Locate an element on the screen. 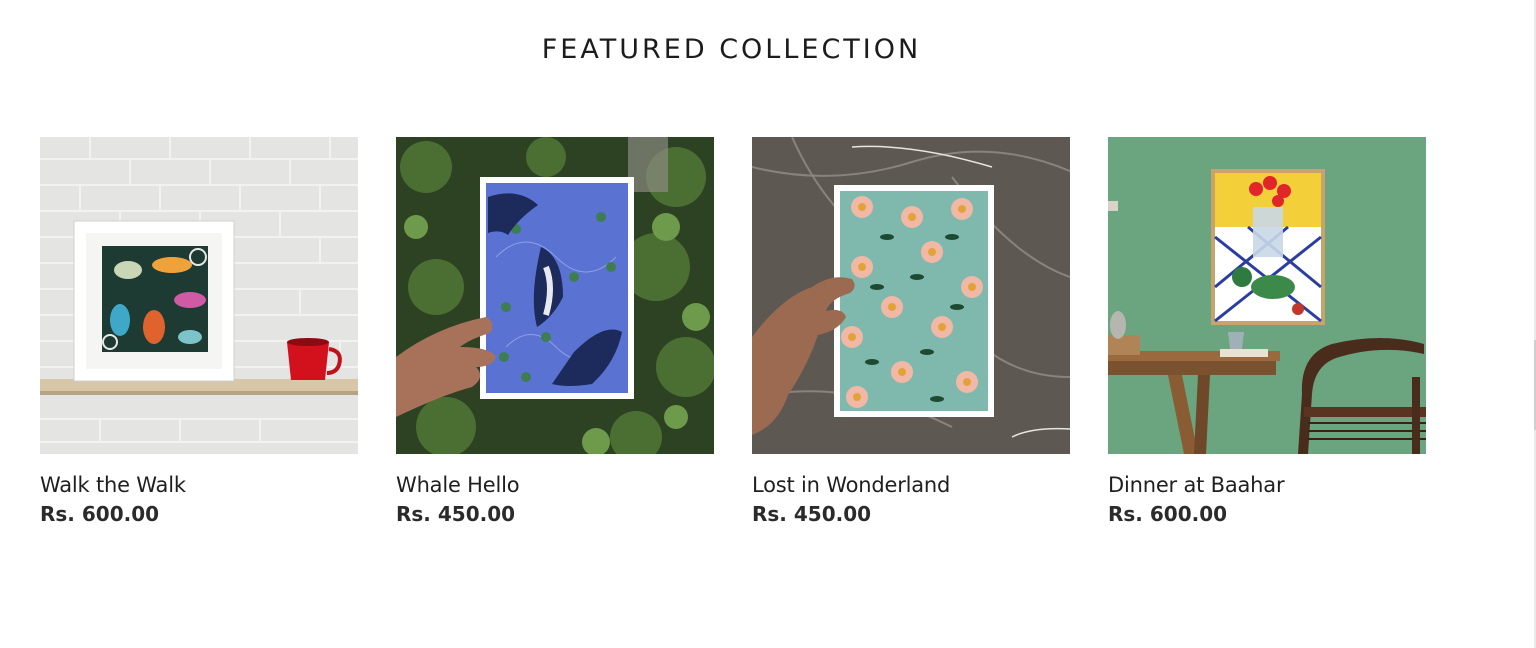 Image resolution: width=1536 pixels, height=648 pixels. product-title: Lost in Wonderland is located at coordinates (911, 485).